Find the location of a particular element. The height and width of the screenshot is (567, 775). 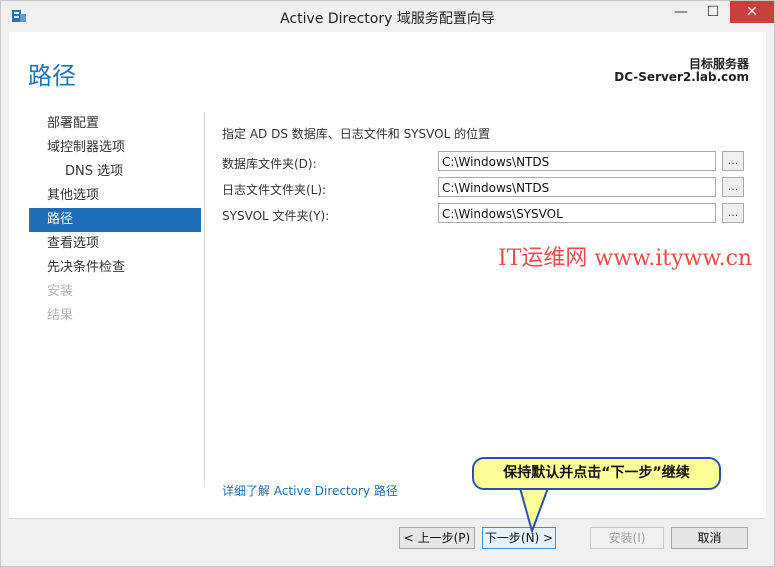

nav-item-dns-options: DNS 选项 is located at coordinates (115, 172).